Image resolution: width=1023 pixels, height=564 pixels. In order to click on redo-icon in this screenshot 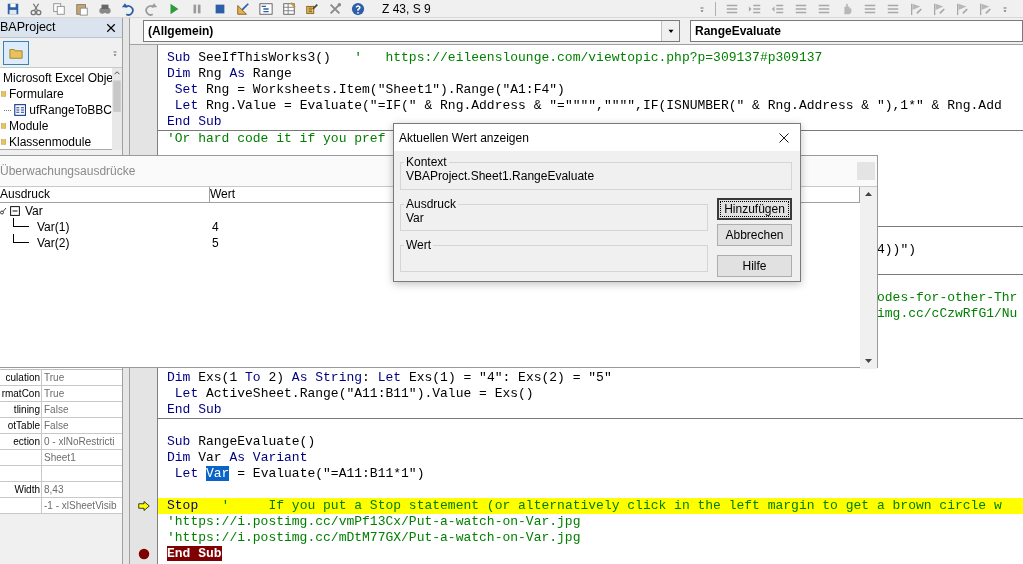, I will do `click(151, 8)`.